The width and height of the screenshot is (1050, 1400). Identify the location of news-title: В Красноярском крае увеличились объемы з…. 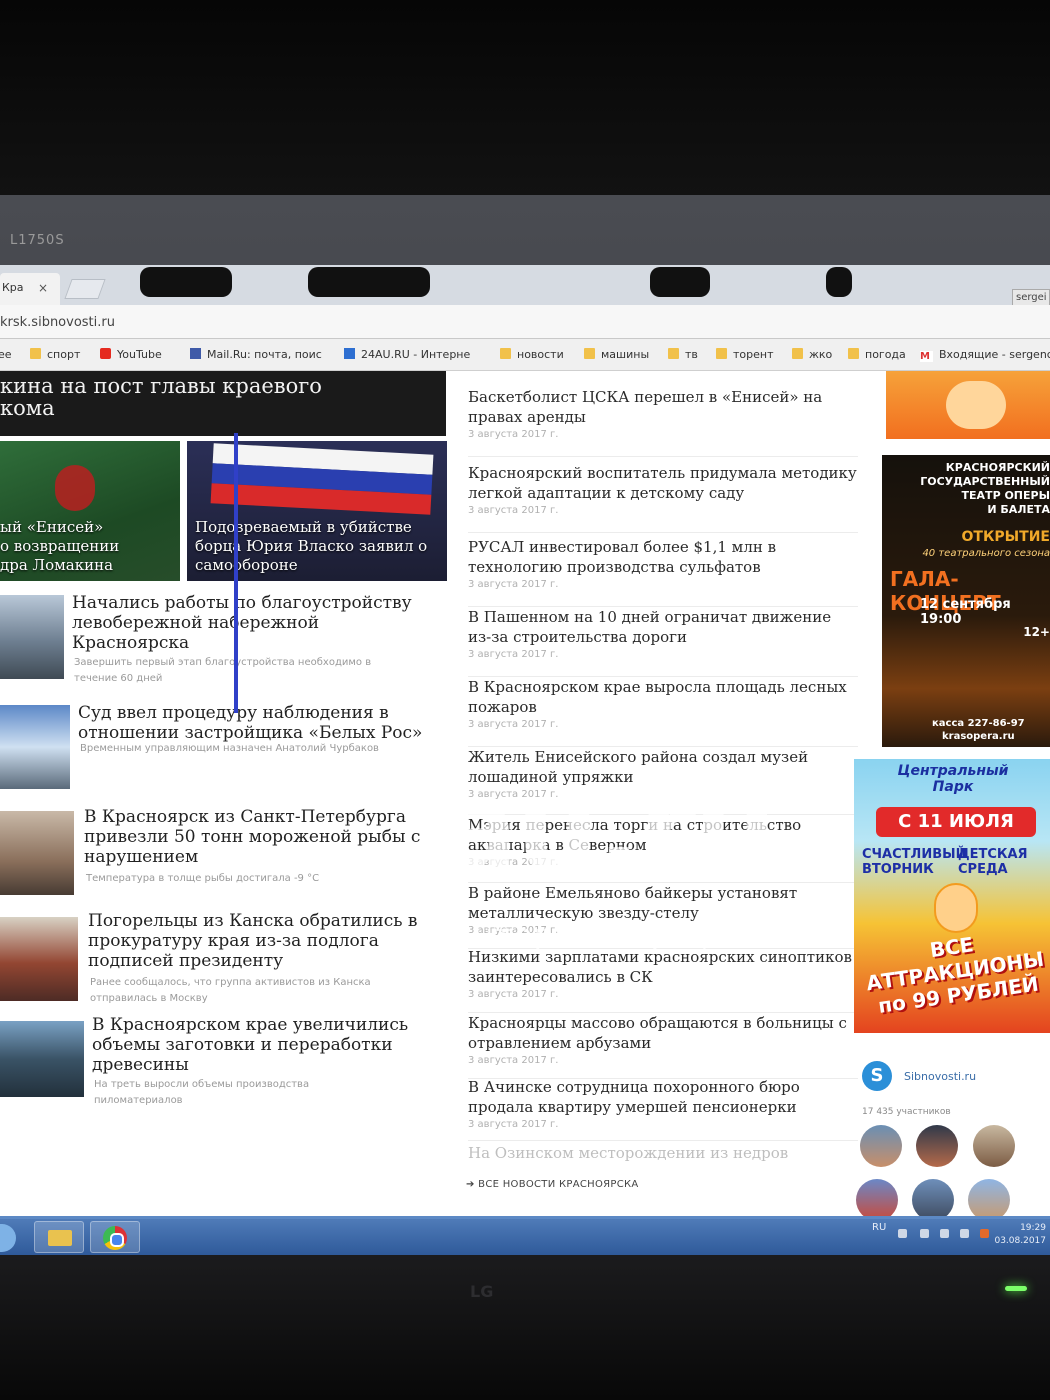
(250, 1045).